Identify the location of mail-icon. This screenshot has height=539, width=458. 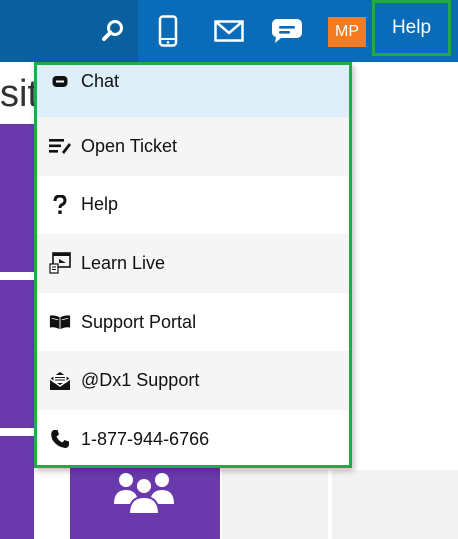
(229, 31).